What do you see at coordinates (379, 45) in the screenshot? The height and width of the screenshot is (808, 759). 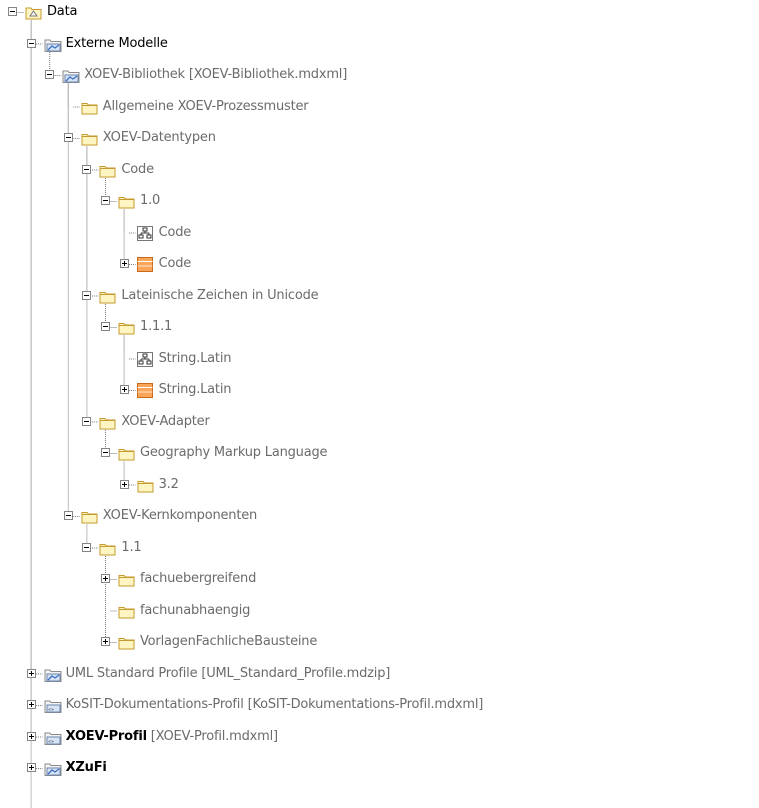 I see `tree-node: Externe Modelle` at bounding box center [379, 45].